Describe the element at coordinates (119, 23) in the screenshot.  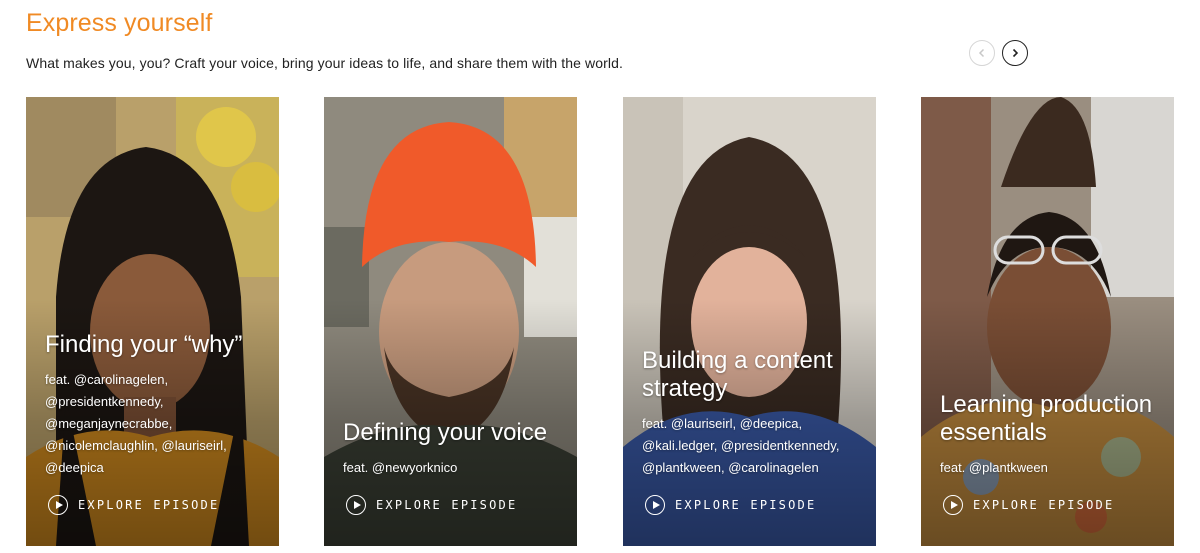
I see `section-title: Express yourself` at that location.